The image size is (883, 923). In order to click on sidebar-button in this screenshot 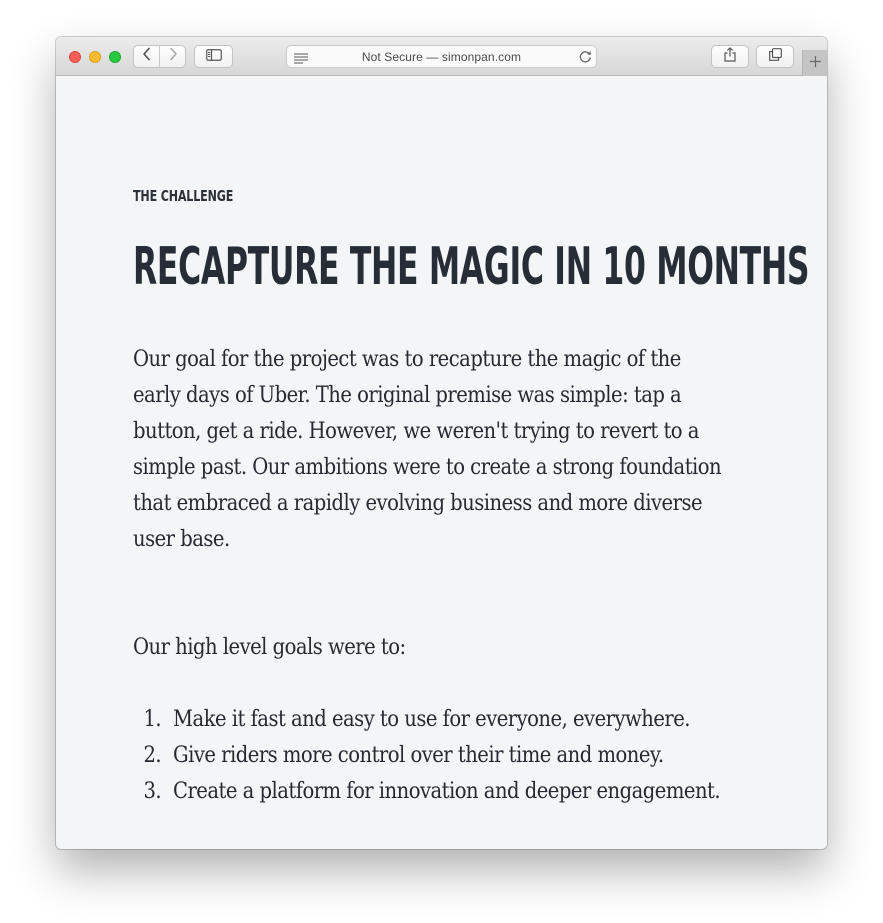, I will do `click(213, 56)`.